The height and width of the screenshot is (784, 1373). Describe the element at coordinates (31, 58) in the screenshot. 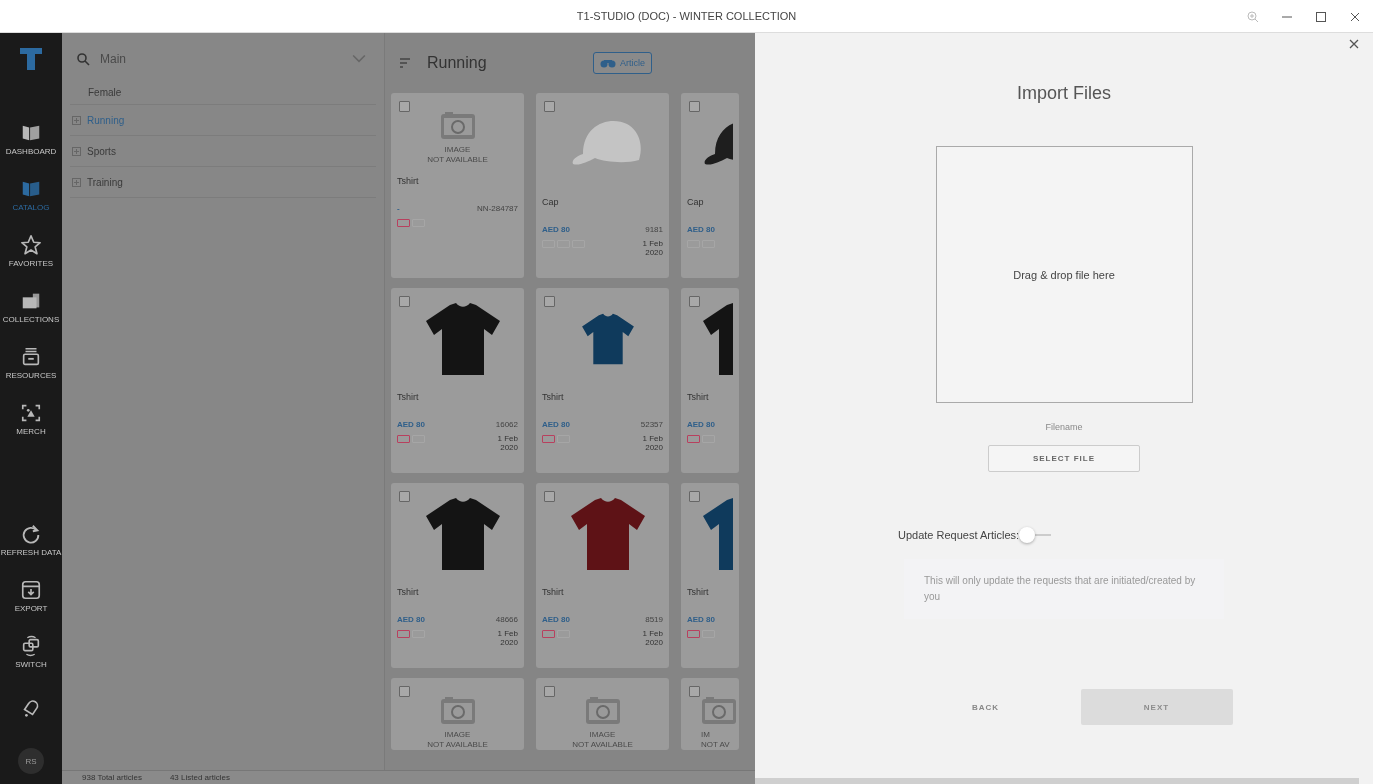

I see `logo-icon` at that location.